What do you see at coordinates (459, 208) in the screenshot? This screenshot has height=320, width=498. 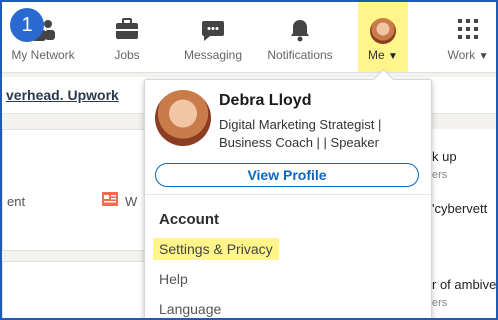 I see `news-item-2: 'cybervett` at bounding box center [459, 208].